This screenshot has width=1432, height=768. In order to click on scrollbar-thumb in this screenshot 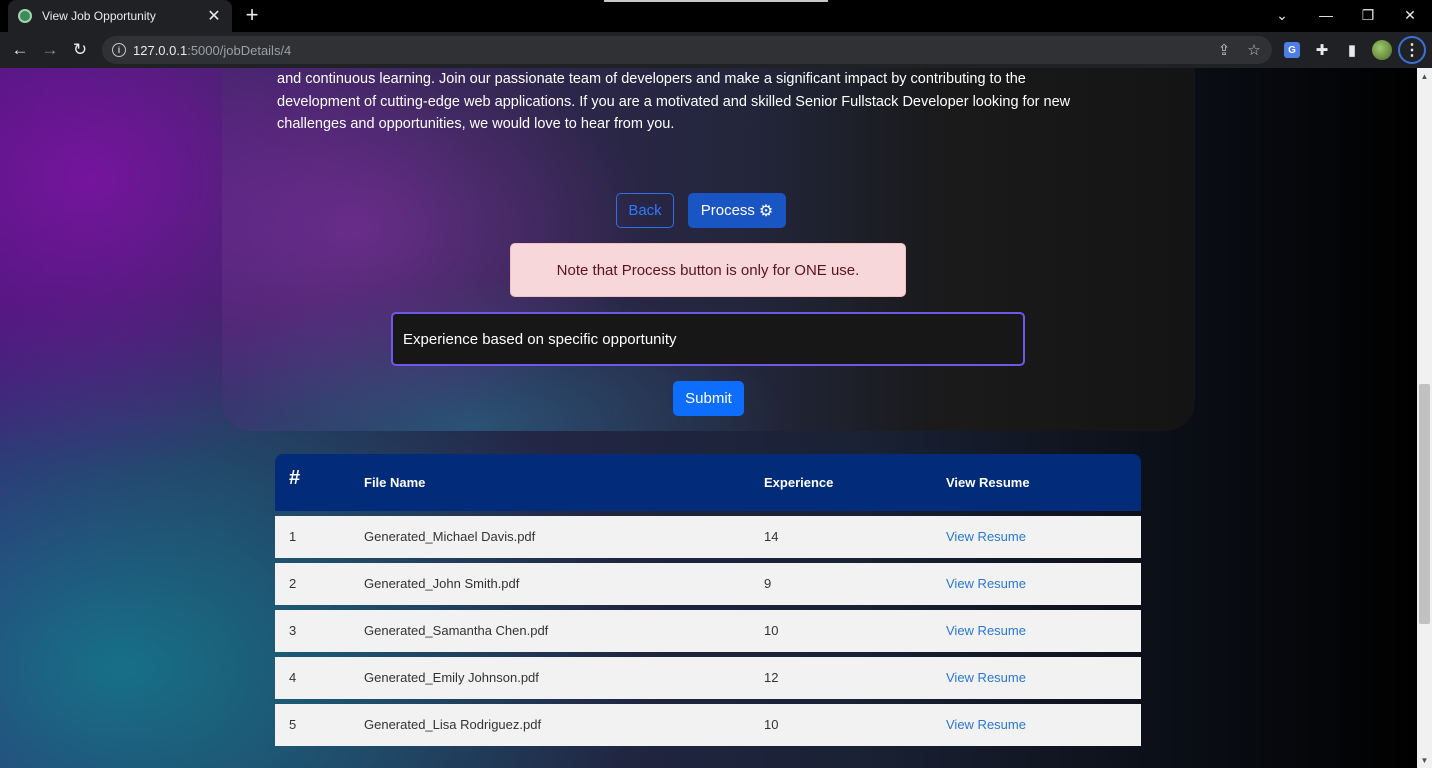, I will do `click(1424, 504)`.